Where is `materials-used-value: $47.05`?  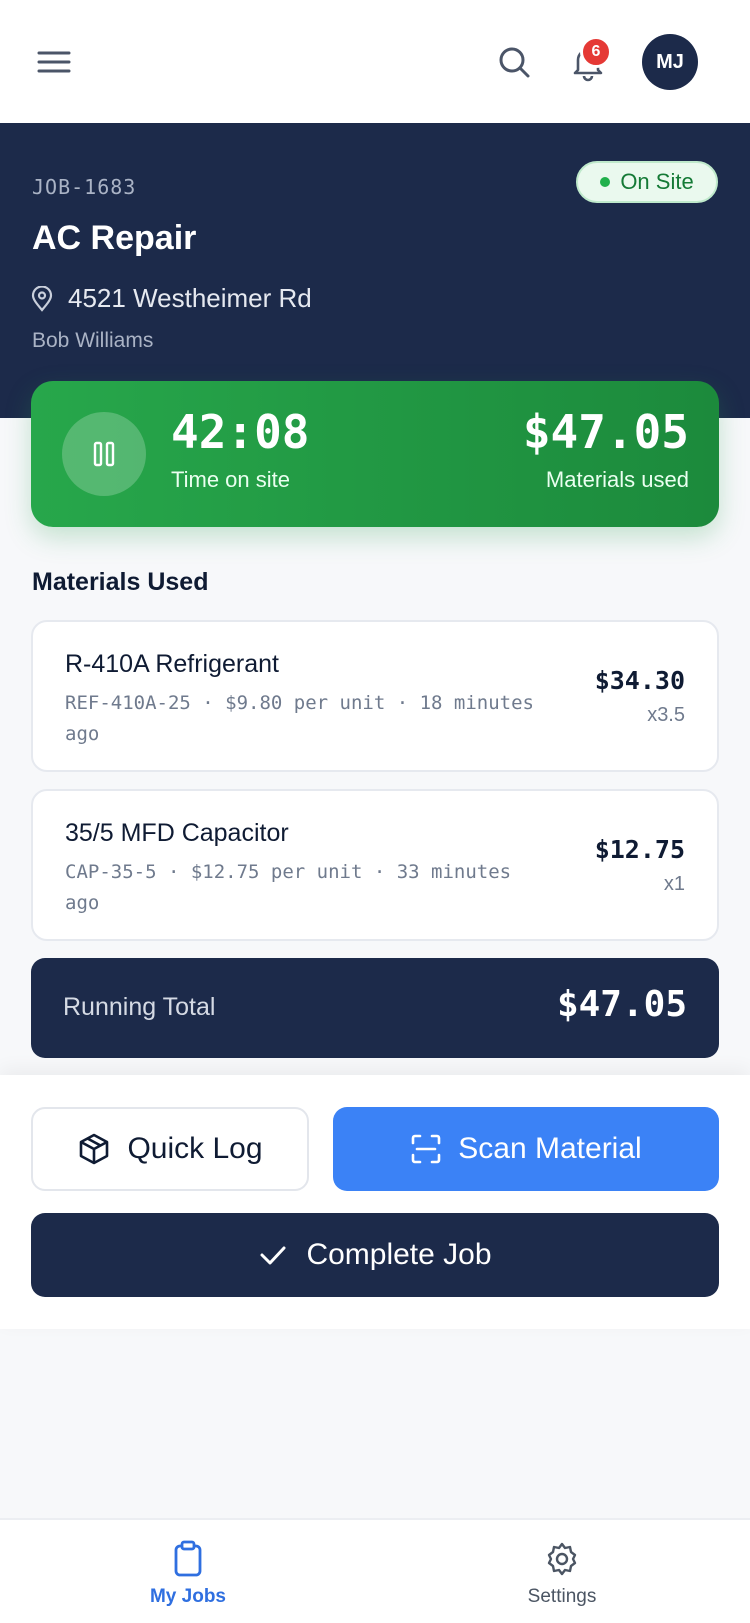 materials-used-value: $47.05 is located at coordinates (605, 432).